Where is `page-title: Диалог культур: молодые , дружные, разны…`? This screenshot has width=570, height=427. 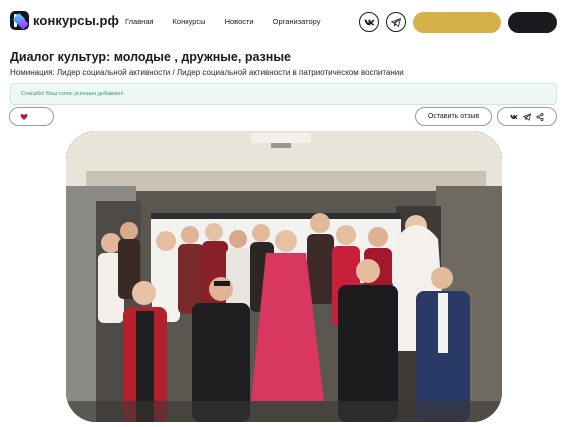 page-title: Диалог культур: молодые , дружные, разны… is located at coordinates (150, 57).